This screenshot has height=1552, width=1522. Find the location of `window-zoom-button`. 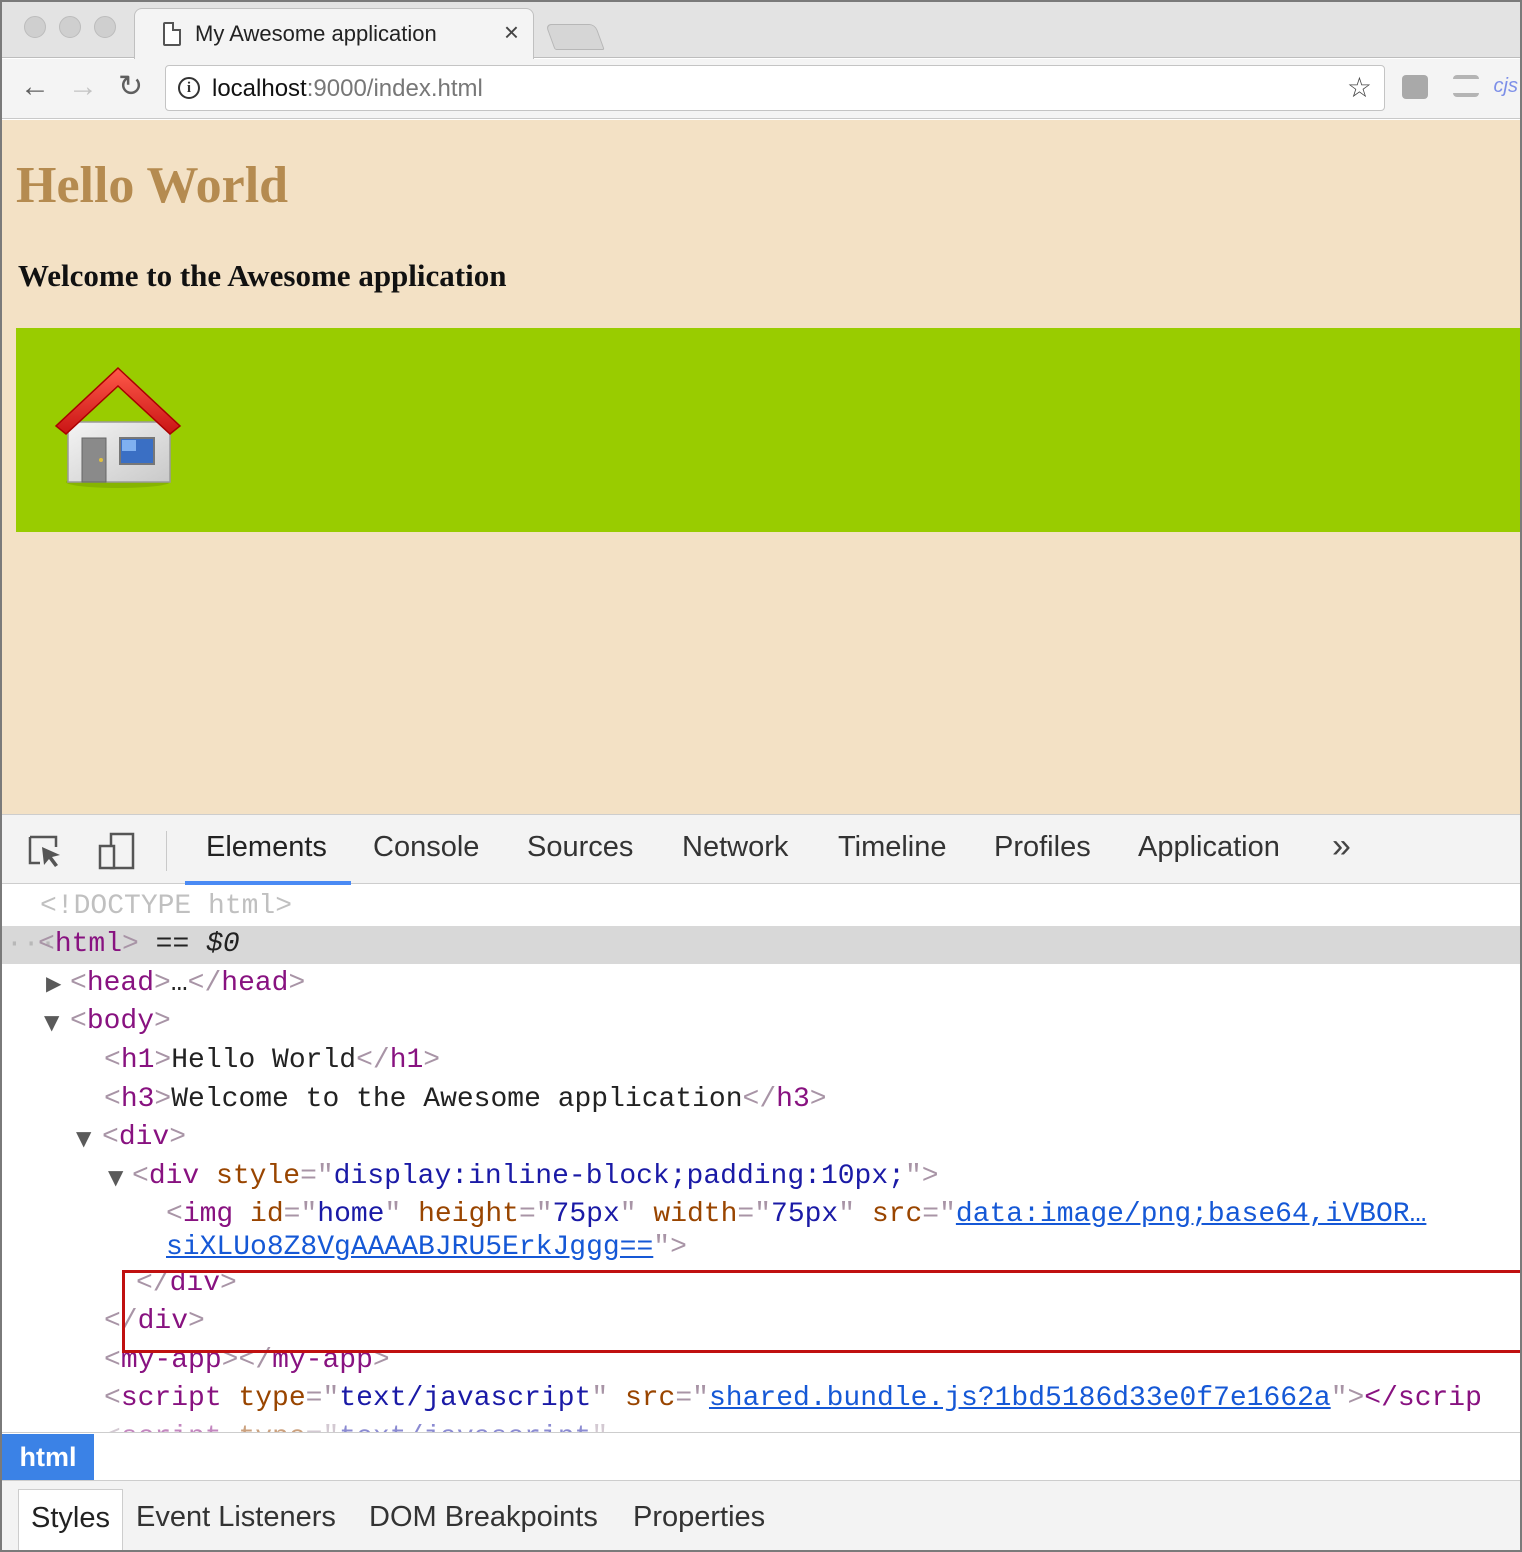

window-zoom-button is located at coordinates (105, 27).